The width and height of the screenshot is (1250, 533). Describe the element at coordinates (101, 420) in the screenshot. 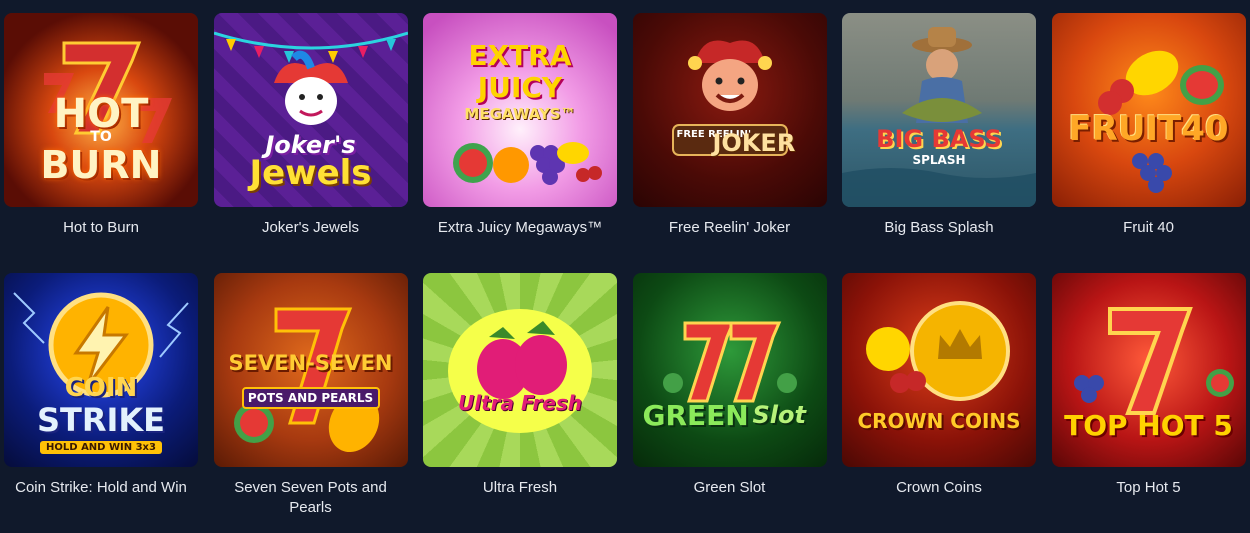

I see `game-logo-sub: STRIKE` at that location.